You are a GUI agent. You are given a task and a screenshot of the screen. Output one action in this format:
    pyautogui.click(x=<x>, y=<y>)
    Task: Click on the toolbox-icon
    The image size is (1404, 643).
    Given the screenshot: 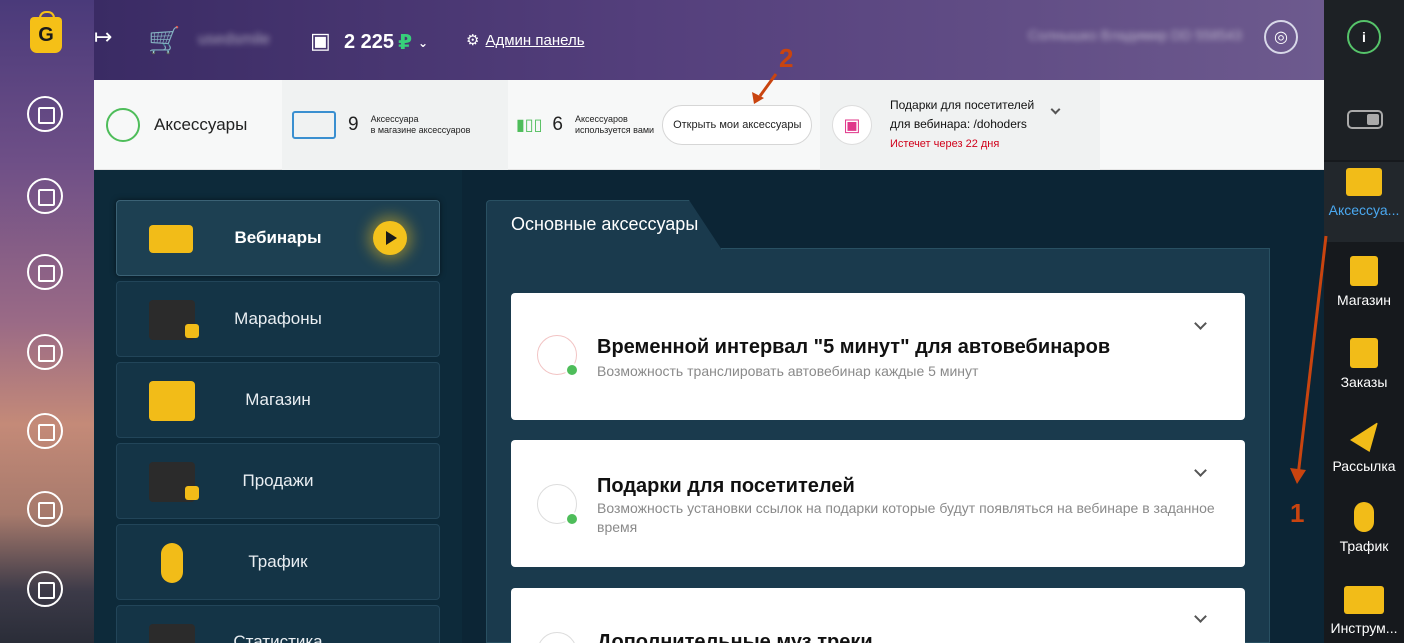 What is the action you would take?
    pyautogui.click(x=1364, y=600)
    